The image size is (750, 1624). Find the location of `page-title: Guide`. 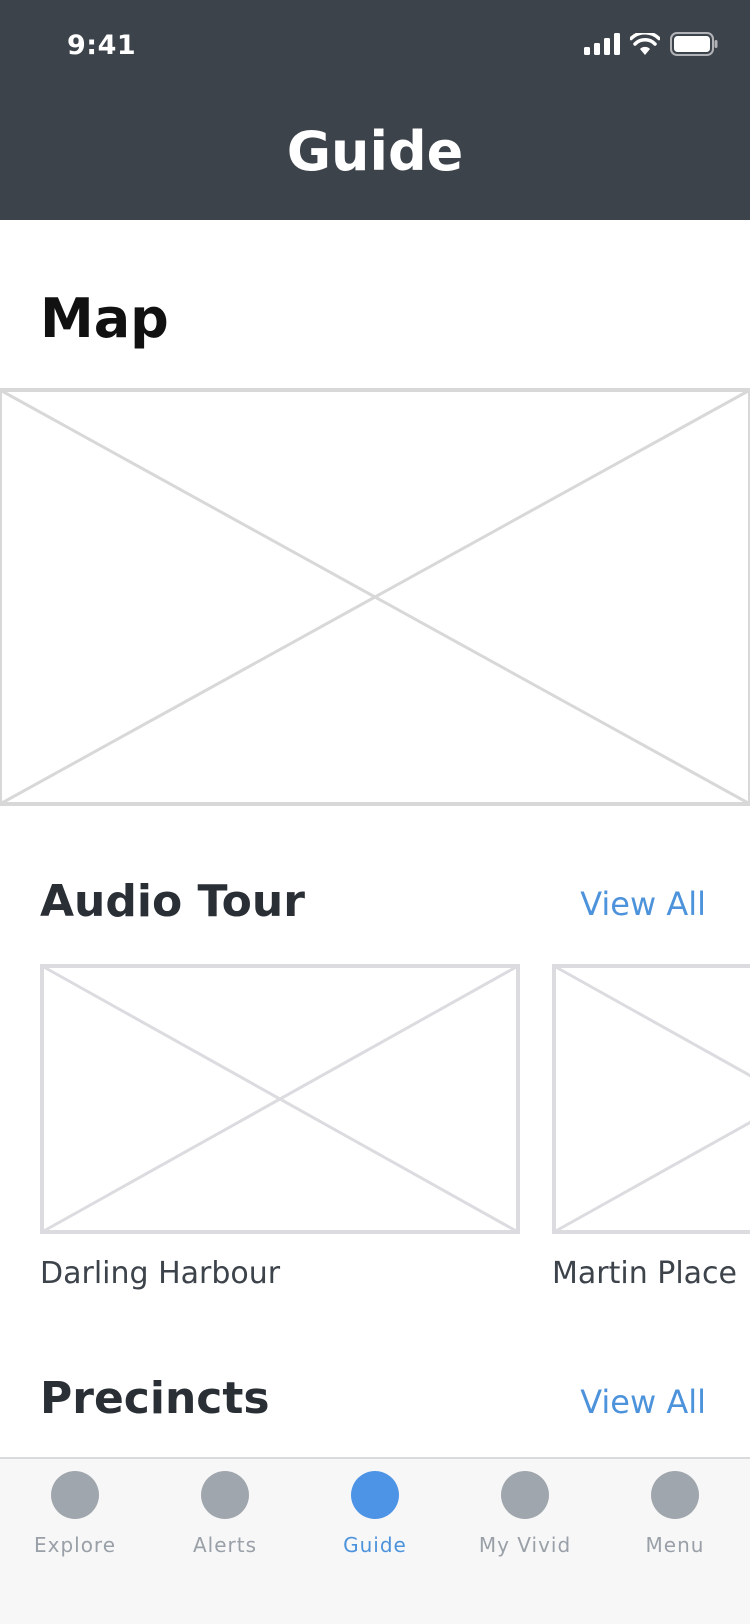

page-title: Guide is located at coordinates (375, 151).